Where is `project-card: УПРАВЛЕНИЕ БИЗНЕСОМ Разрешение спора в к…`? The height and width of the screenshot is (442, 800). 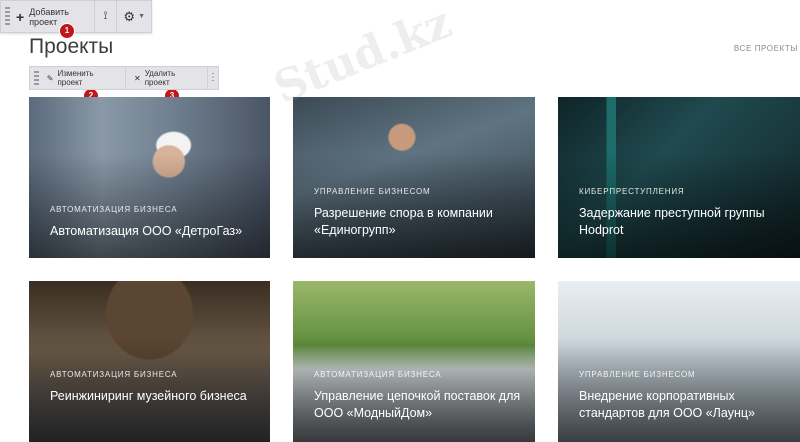 project-card: УПРАВЛЕНИЕ БИЗНЕСОМ Разрешение спора в к… is located at coordinates (414, 177).